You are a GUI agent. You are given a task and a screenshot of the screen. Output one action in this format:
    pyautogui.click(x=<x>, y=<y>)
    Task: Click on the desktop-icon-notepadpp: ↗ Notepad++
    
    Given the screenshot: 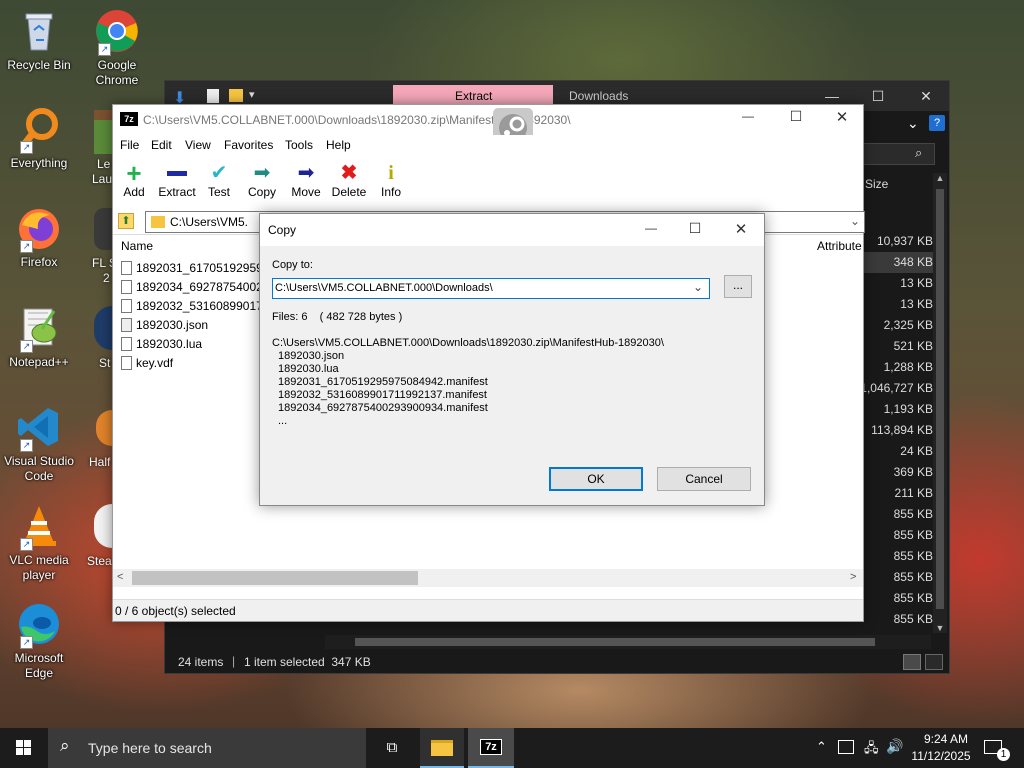 What is the action you would take?
    pyautogui.click(x=39, y=337)
    